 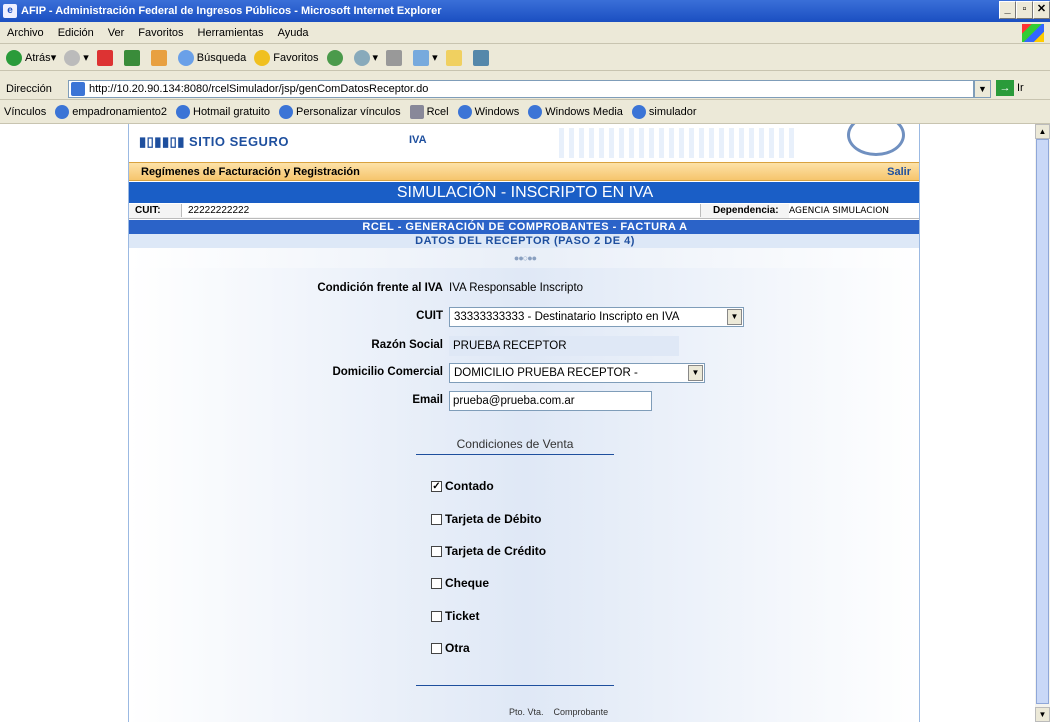 What do you see at coordinates (515, 446) in the screenshot?
I see `condiciones-title: Condiciones de Venta` at bounding box center [515, 446].